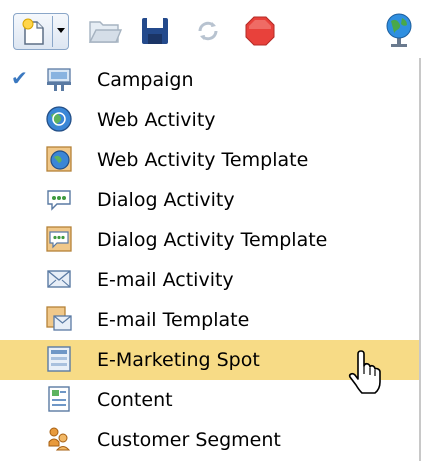 The width and height of the screenshot is (441, 461). I want to click on menu-item-label: Customer Segment, so click(189, 440).